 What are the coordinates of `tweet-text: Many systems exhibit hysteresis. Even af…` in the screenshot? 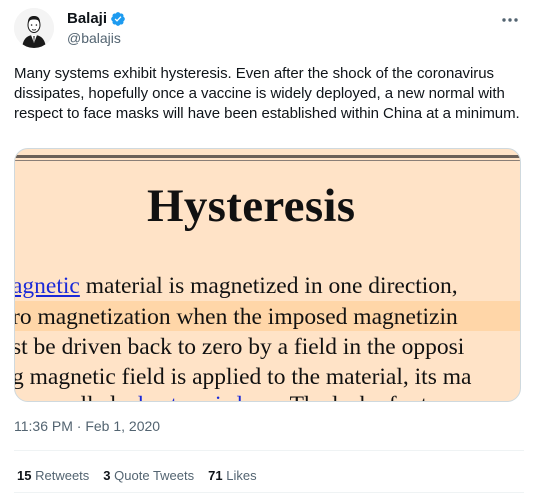 It's located at (267, 93).